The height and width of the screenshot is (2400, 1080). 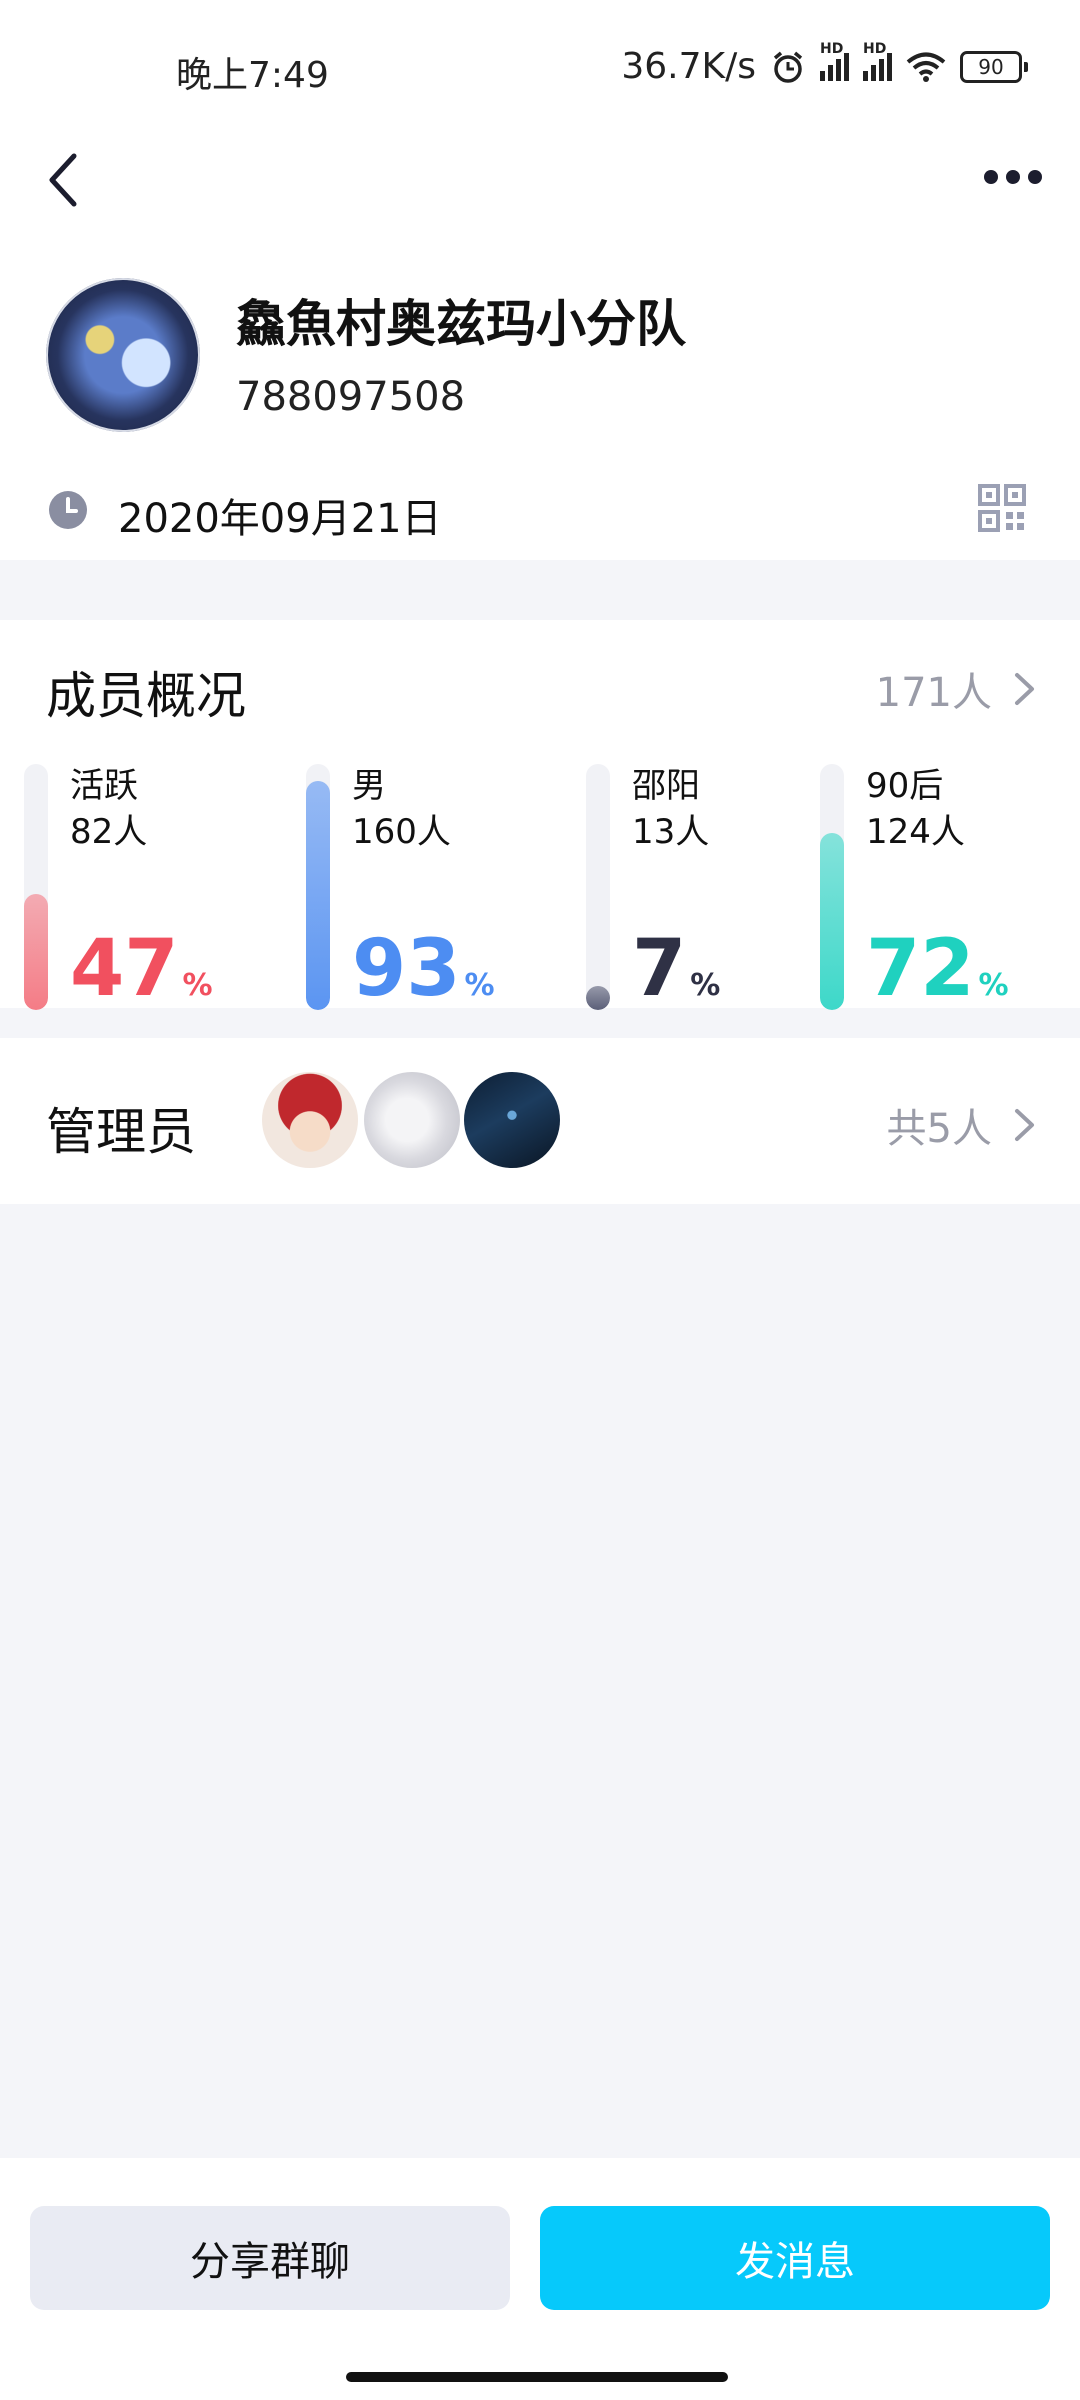 I want to click on network-speed: 36.7K/s, so click(x=688, y=66).